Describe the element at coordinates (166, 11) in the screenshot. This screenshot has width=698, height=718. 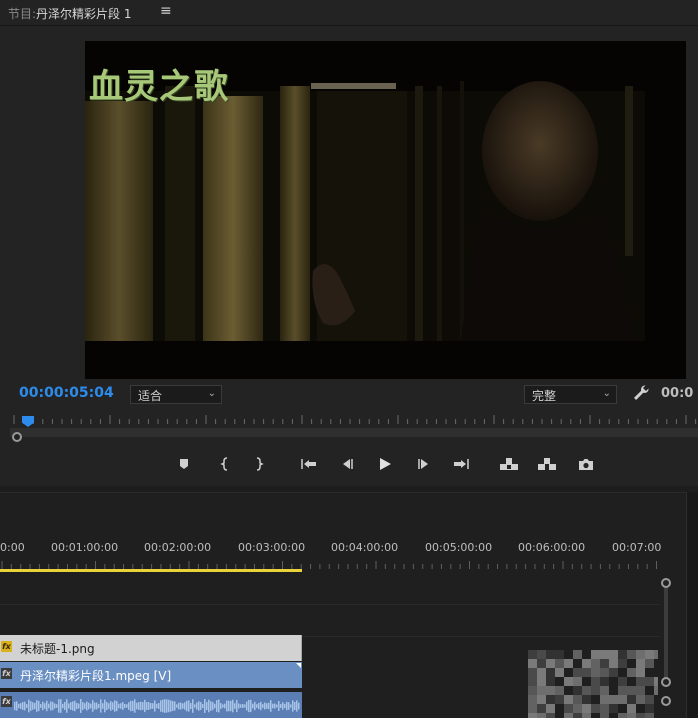
I see `panel-menu-icon: ≡` at that location.